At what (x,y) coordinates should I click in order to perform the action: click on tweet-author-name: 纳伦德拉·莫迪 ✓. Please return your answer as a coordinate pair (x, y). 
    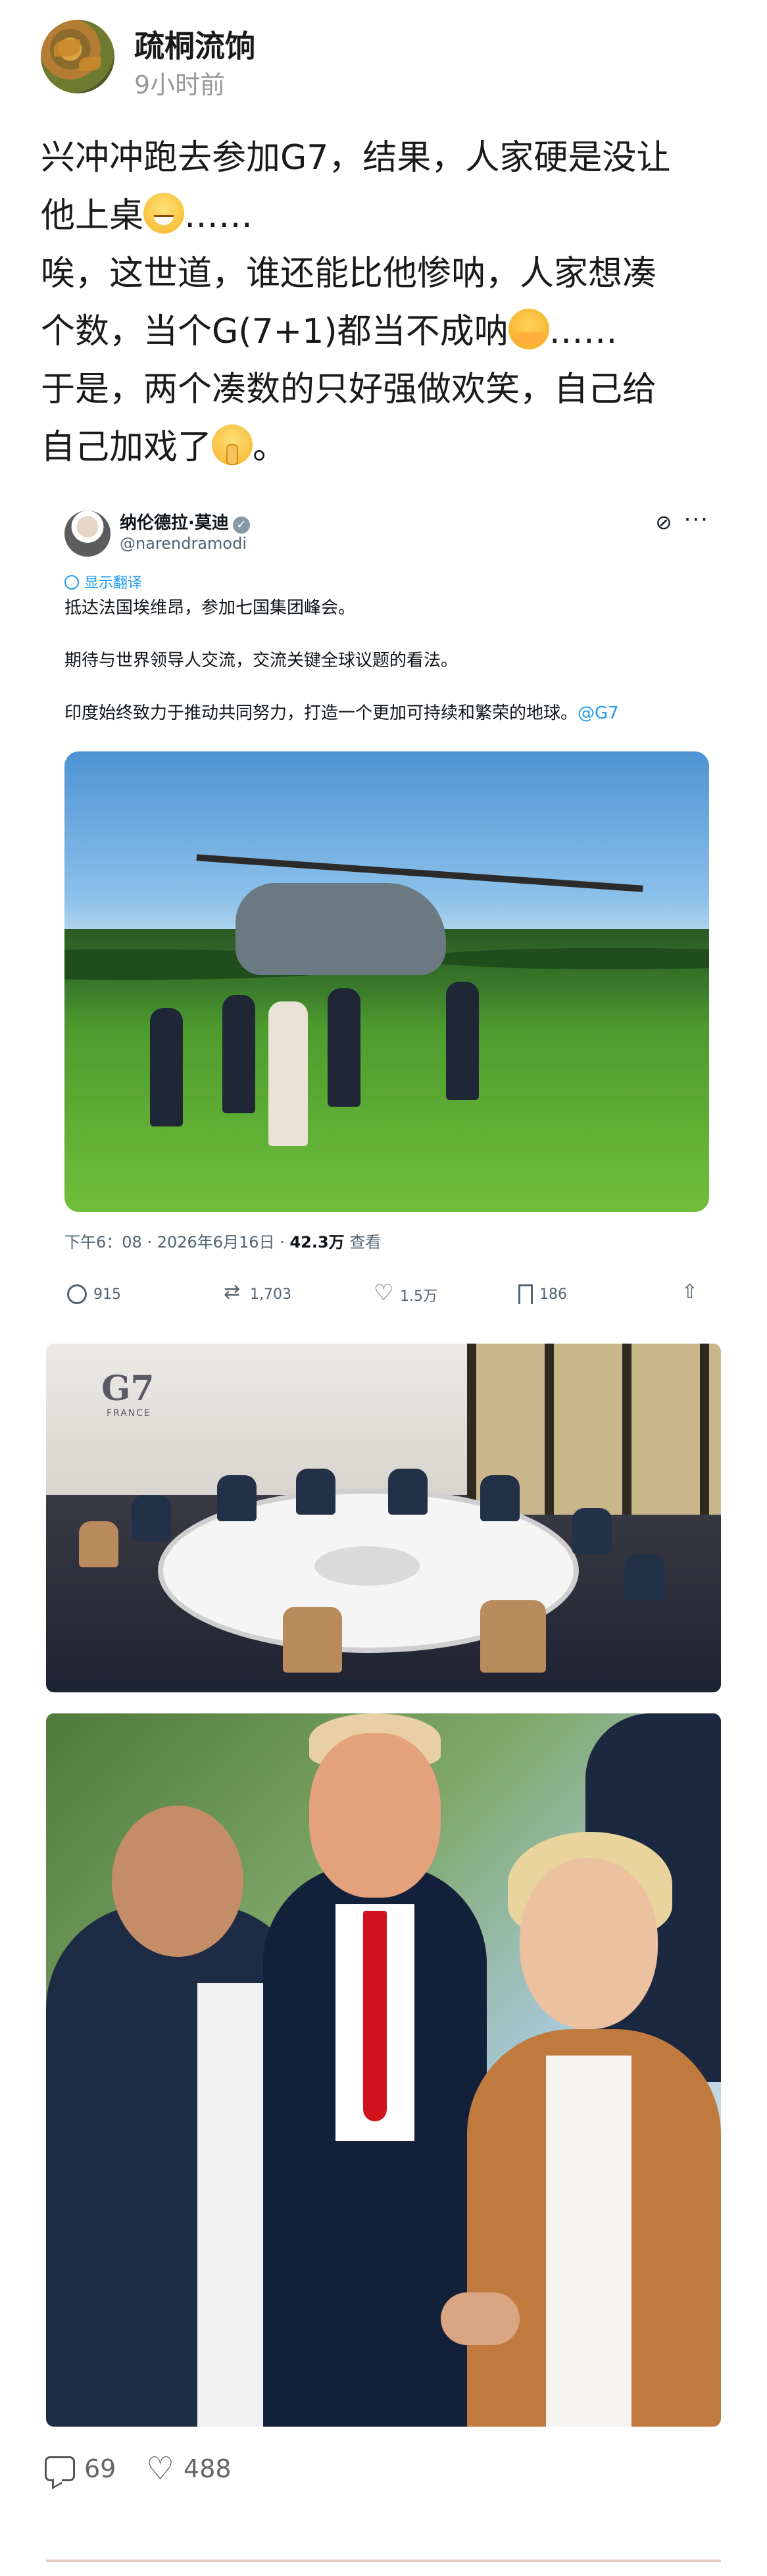
    Looking at the image, I should click on (185, 521).